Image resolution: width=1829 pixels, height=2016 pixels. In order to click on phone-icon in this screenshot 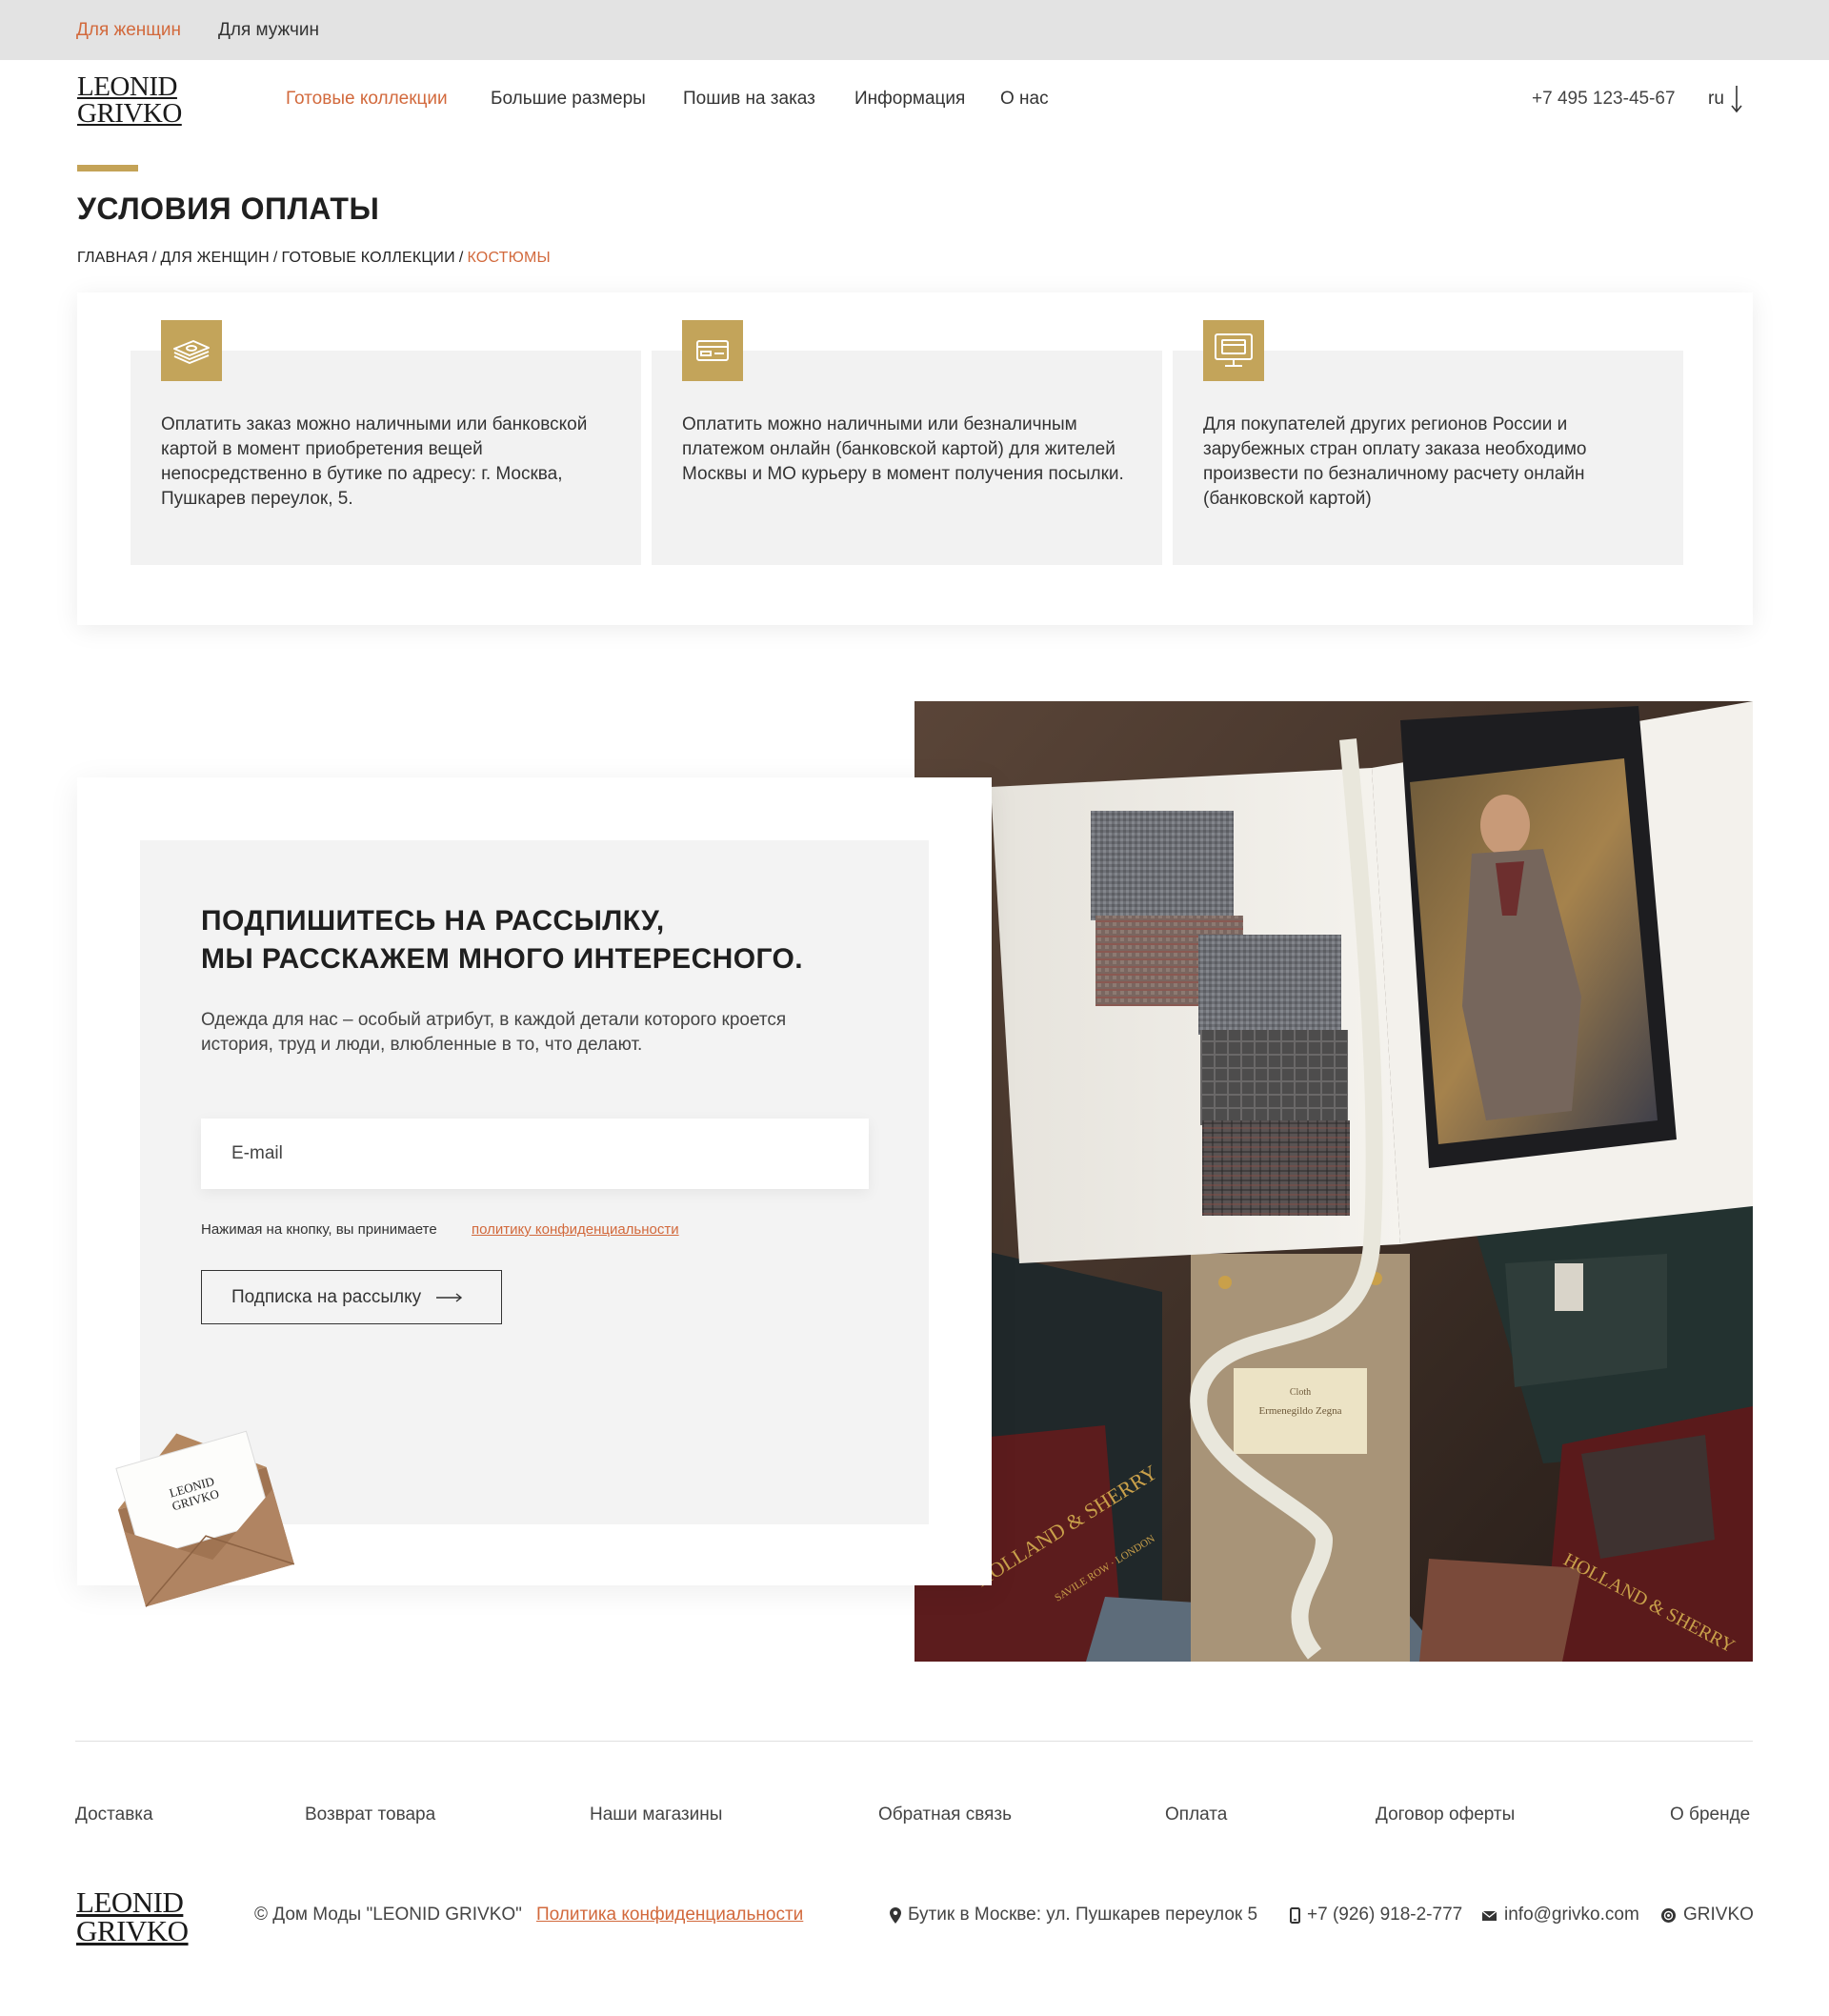, I will do `click(1295, 1915)`.